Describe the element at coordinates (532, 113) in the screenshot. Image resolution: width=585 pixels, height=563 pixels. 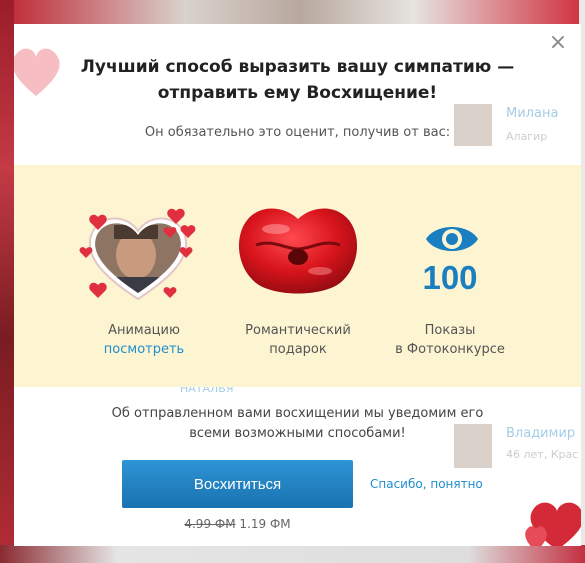
I see `ghost-card-name: Милана` at that location.